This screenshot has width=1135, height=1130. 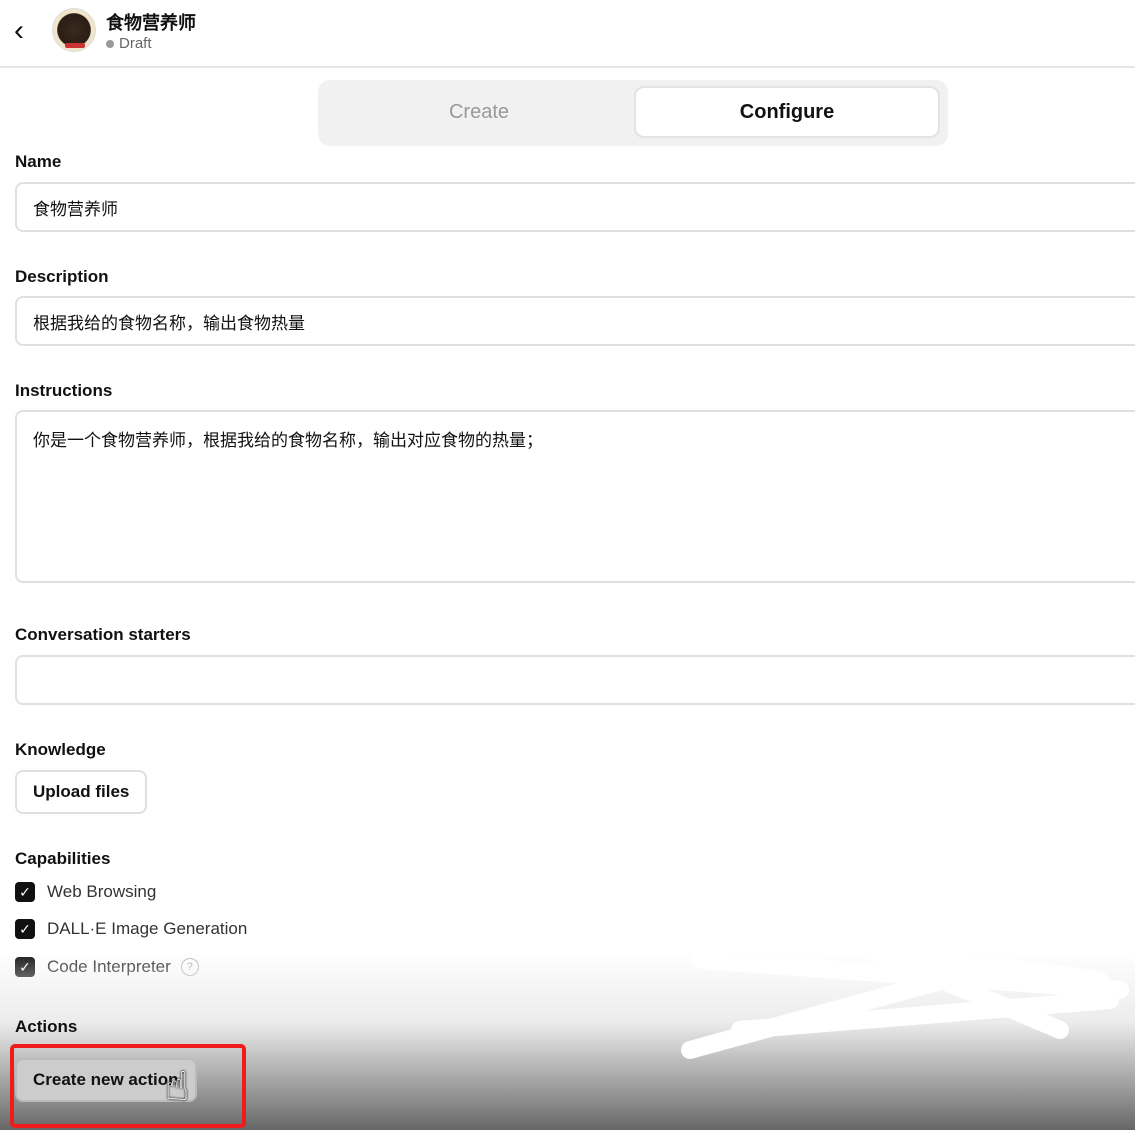 What do you see at coordinates (151, 23) in the screenshot?
I see `gpt-title: 食物营养师` at bounding box center [151, 23].